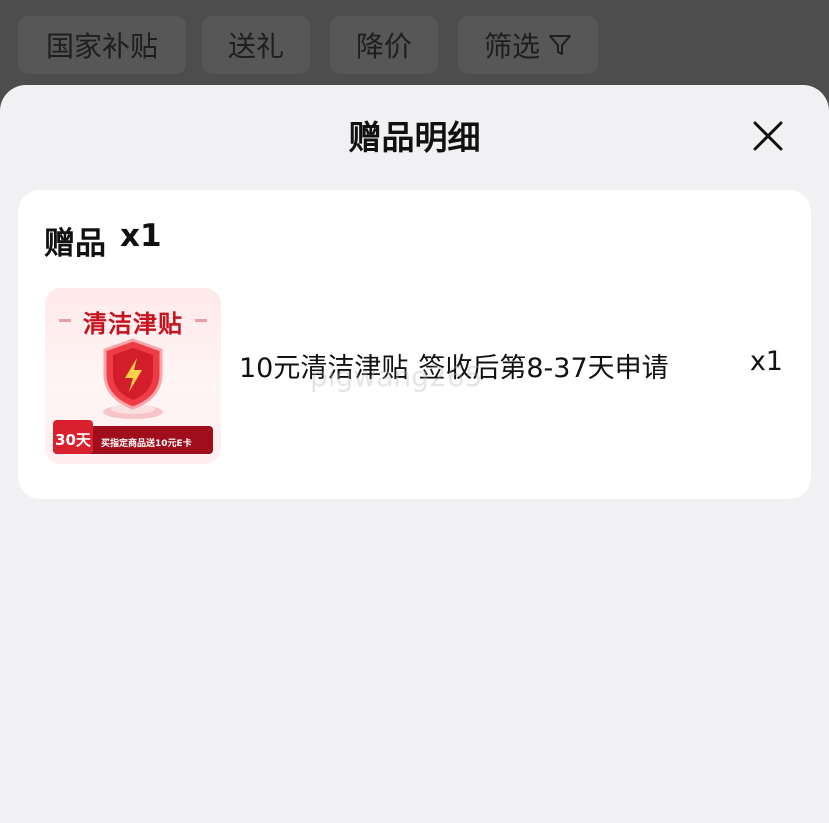  Describe the element at coordinates (73, 437) in the screenshot. I see `thumbnail-days-badge: 30天` at that location.